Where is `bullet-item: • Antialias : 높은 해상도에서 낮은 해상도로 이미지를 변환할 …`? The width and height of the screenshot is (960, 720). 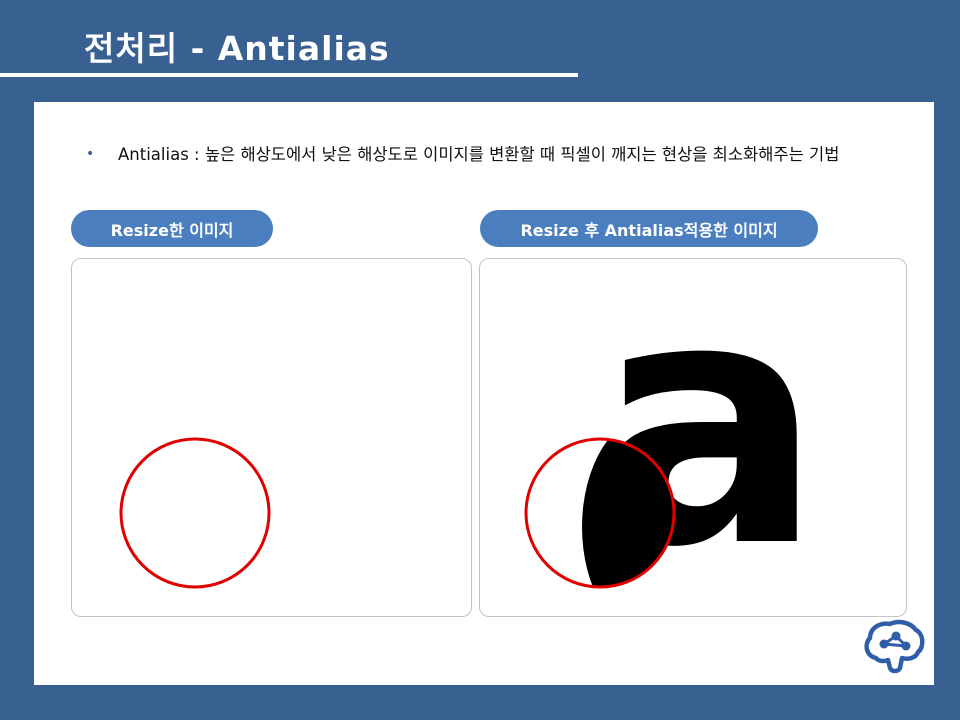
bullet-item: • Antialias : 높은 해상도에서 낮은 해상도로 이미지를 변환할 … is located at coordinates (481, 154).